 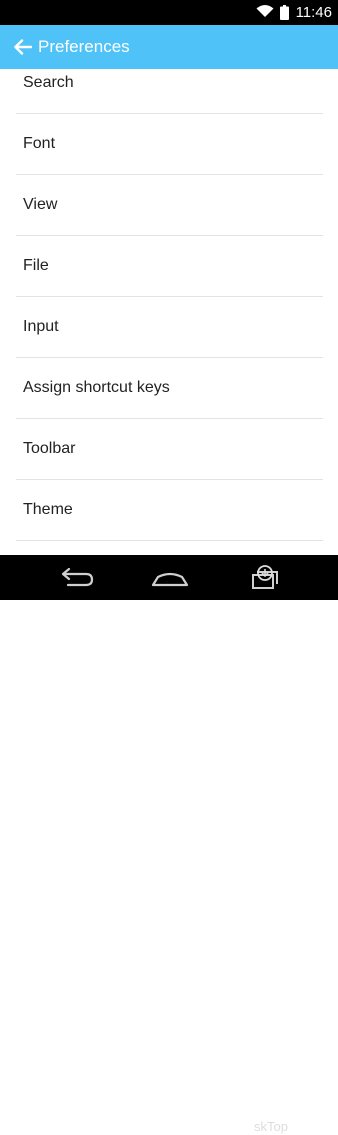 What do you see at coordinates (169, 266) in the screenshot?
I see `preference-item-file: File` at bounding box center [169, 266].